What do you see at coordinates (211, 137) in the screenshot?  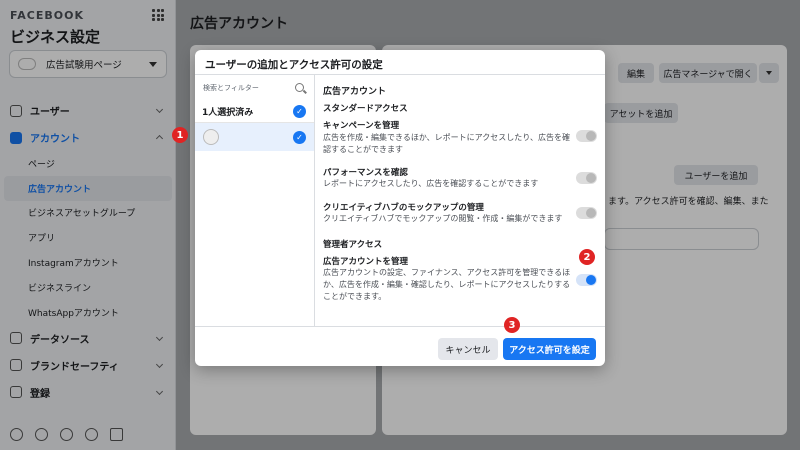 I see `avatar` at bounding box center [211, 137].